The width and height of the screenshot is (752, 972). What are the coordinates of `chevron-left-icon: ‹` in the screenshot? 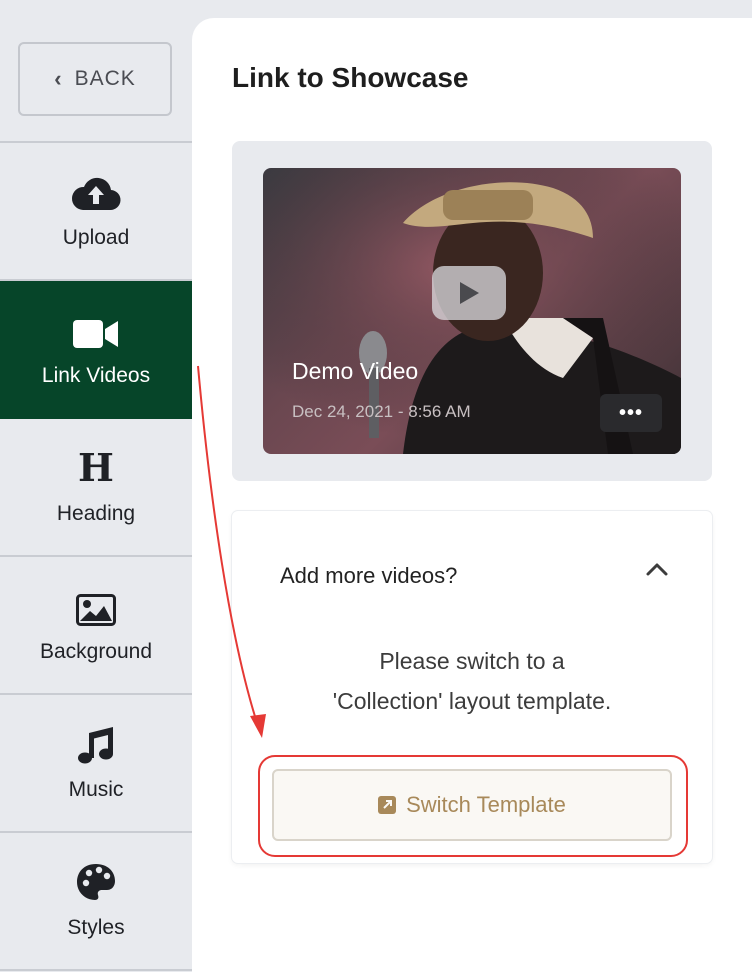 It's located at (58, 78).